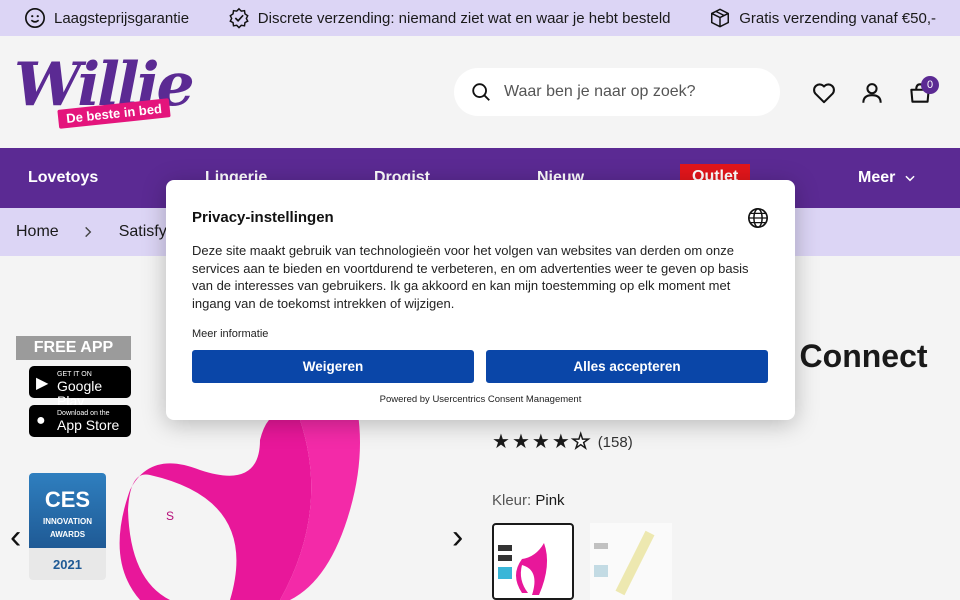 This screenshot has width=960, height=600. Describe the element at coordinates (580, 442) in the screenshot. I see `star-empty-icon: ★` at that location.